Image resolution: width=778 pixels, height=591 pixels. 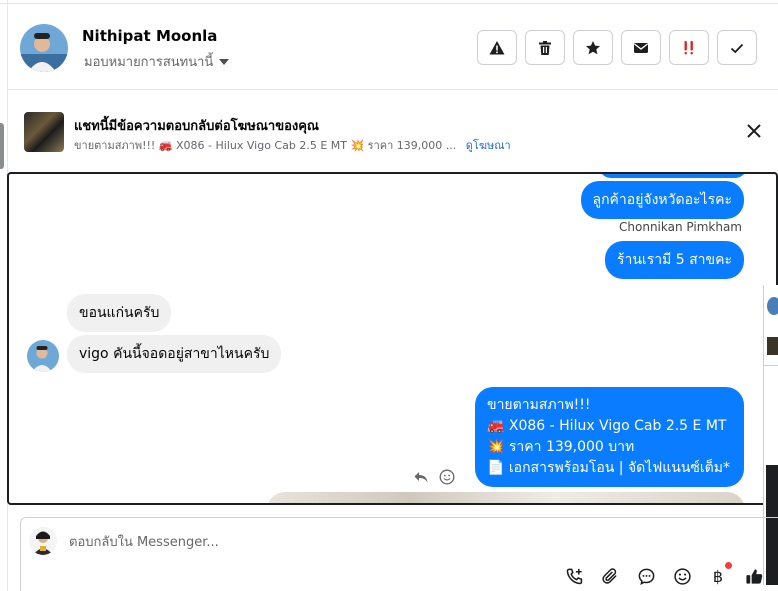 I want to click on assign-dropdown: มอบหมายการสนทนานี้, so click(x=157, y=61).